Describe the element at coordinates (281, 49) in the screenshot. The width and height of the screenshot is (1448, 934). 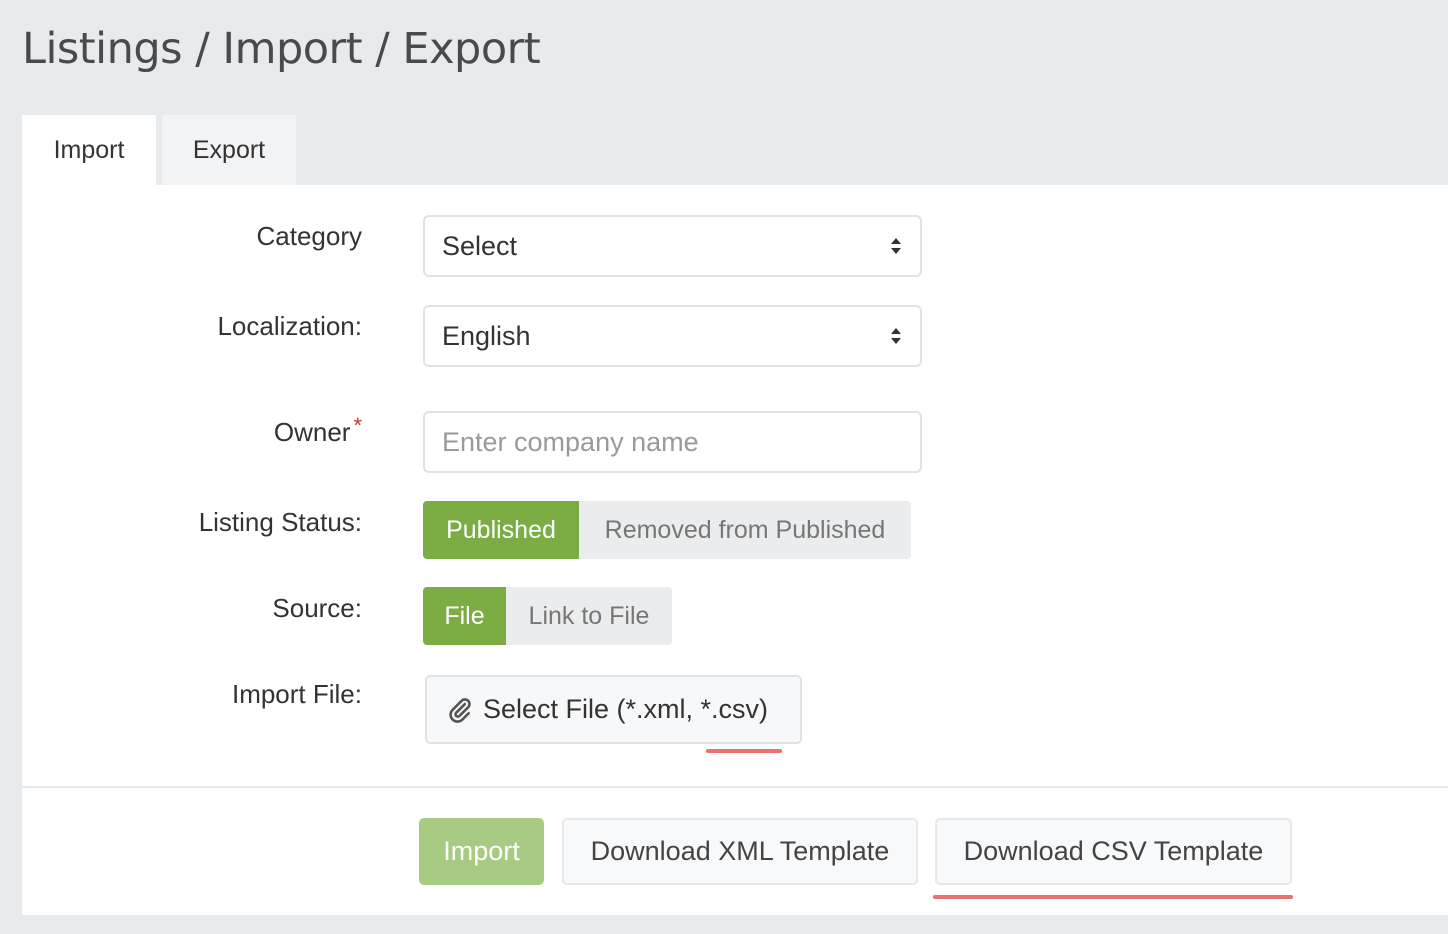
I see `page-title: Listings / Import / Export` at that location.